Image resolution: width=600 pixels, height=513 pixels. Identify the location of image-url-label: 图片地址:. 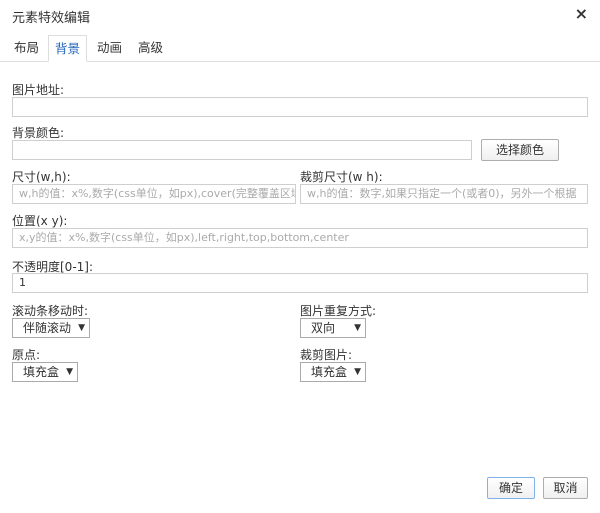
(38, 90).